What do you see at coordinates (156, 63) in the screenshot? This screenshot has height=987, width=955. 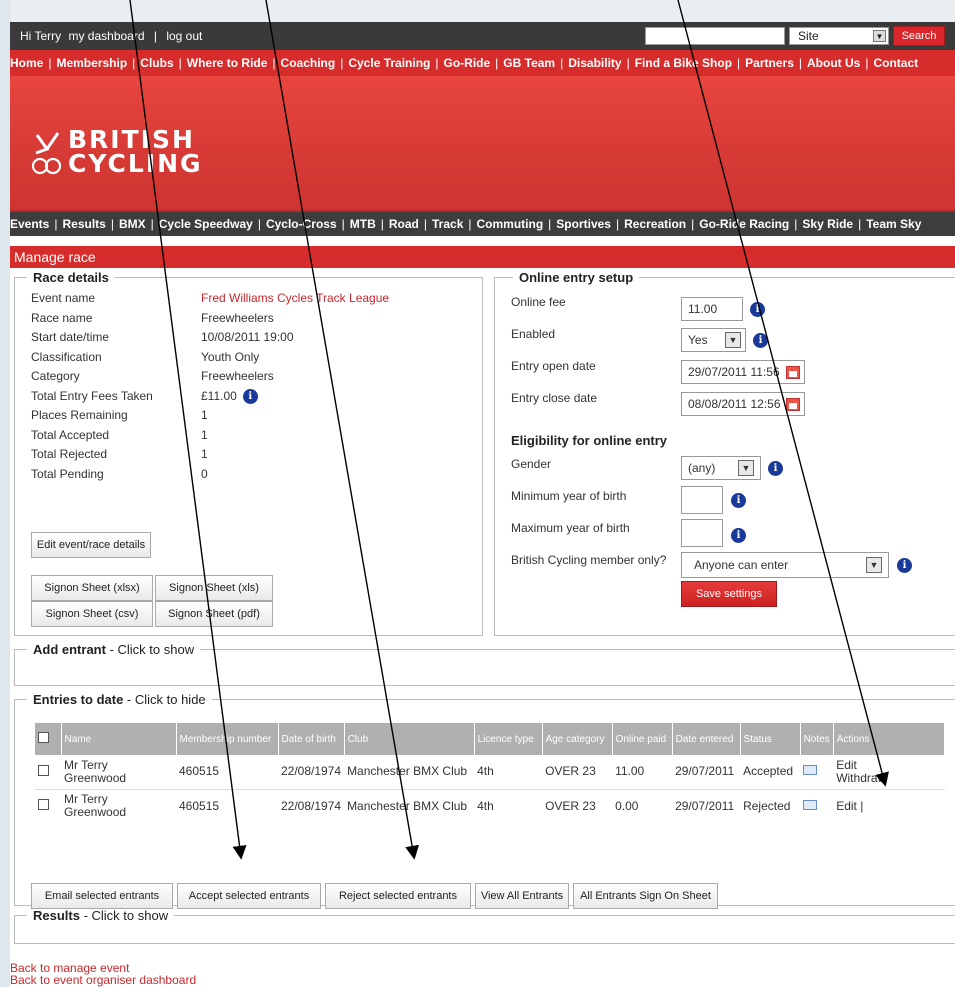 I see `main-nav-item-clubs: Clubs` at bounding box center [156, 63].